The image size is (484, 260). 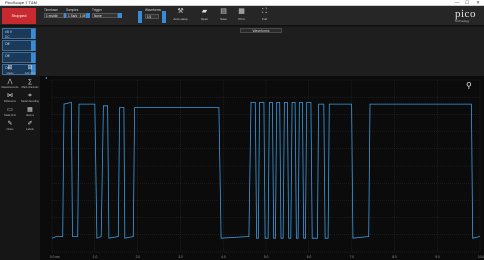 What do you see at coordinates (10, 115) in the screenshot?
I see `tool-mask-label: Mask limit` at bounding box center [10, 115].